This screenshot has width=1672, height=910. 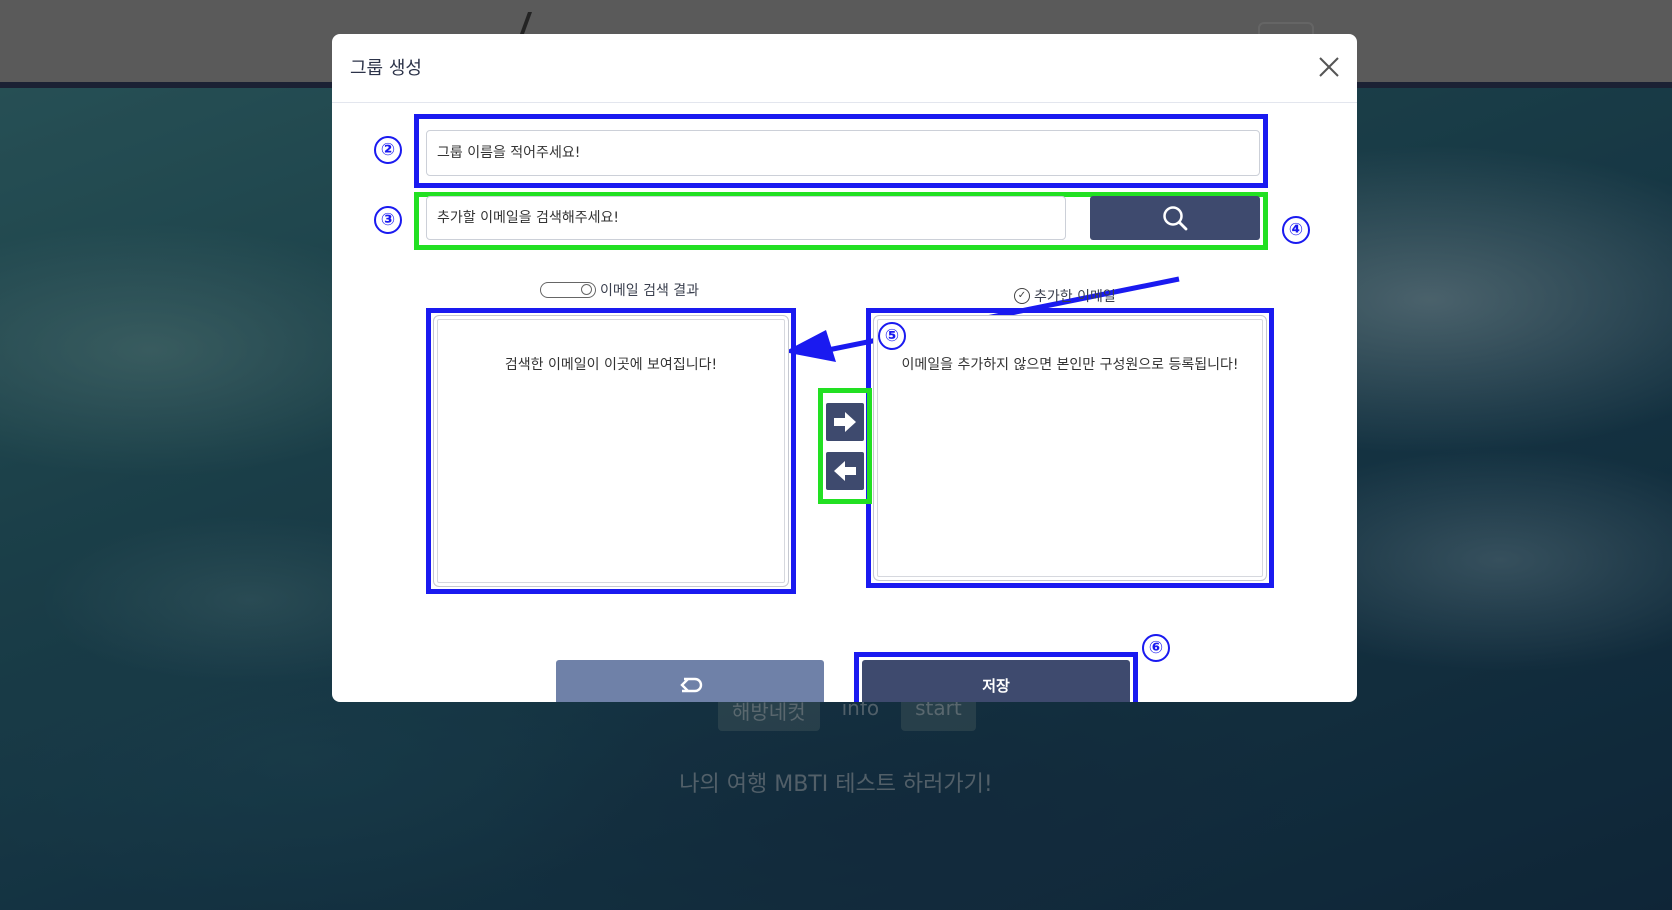 What do you see at coordinates (388, 220) in the screenshot?
I see `annotation-marker: ③` at bounding box center [388, 220].